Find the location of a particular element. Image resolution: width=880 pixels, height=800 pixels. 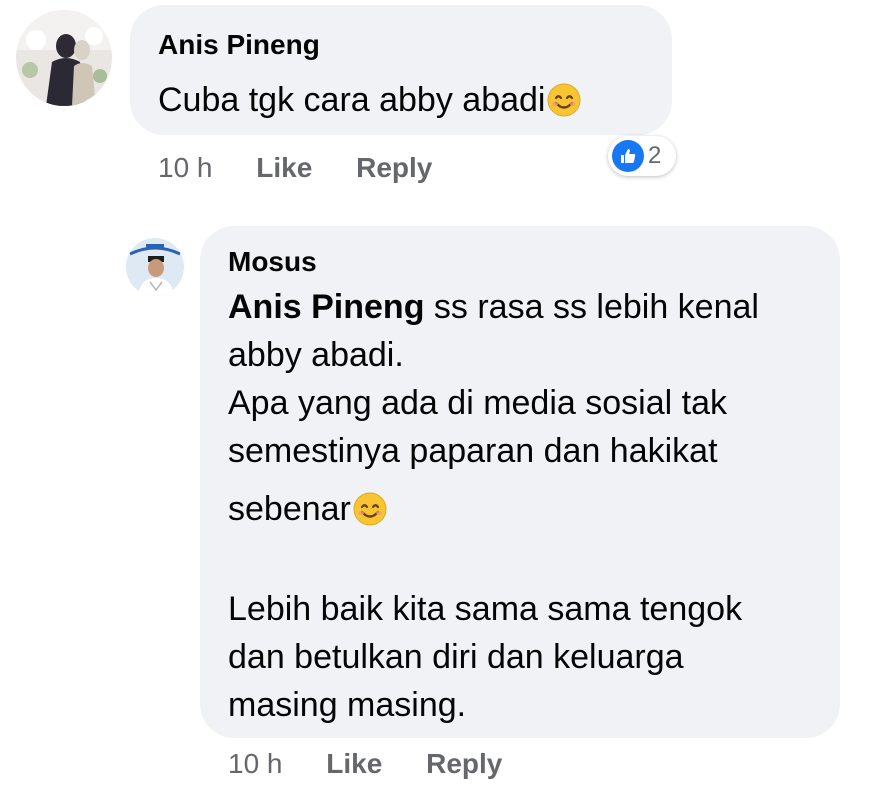

reply-line-8: masing masing. is located at coordinates (347, 705).